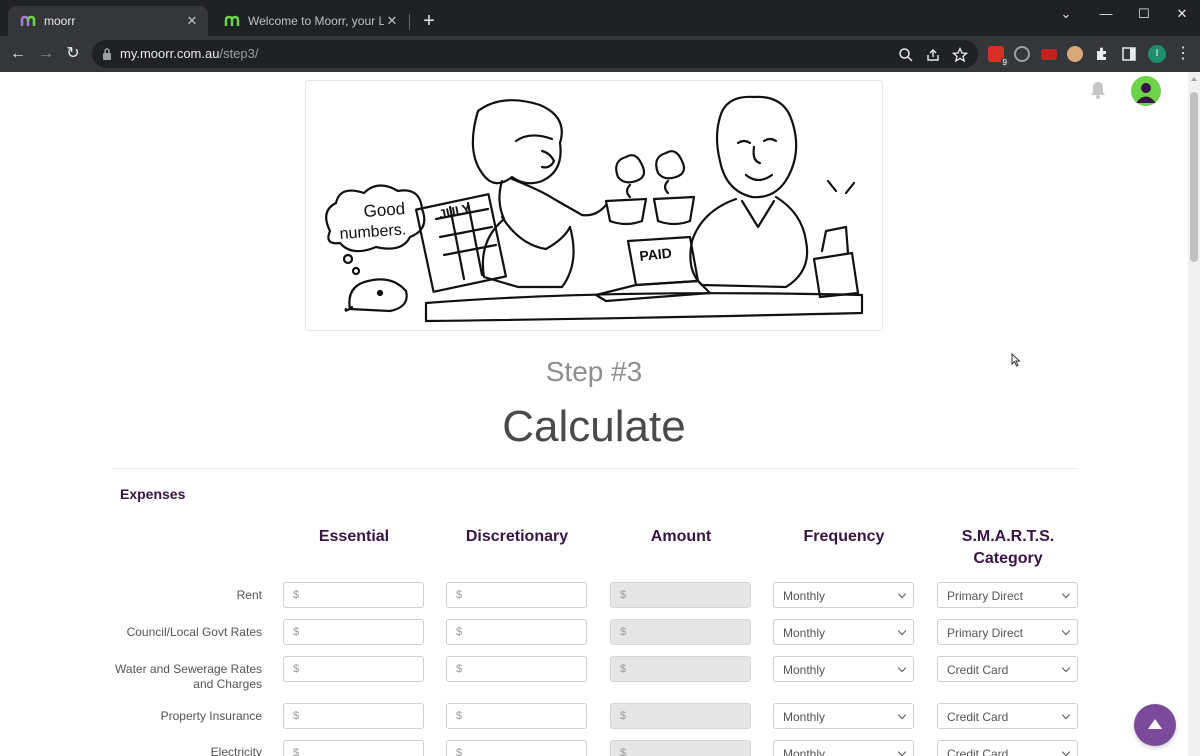  Describe the element at coordinates (1194, 177) in the screenshot. I see `scrollbar-thumb` at that location.